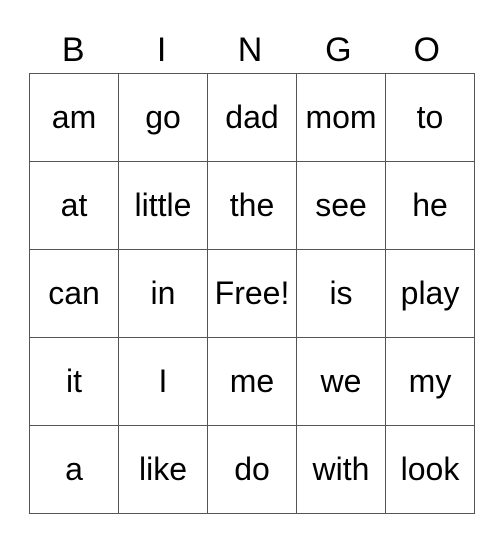 Image resolution: width=500 pixels, height=544 pixels. I want to click on card-cell: me, so click(252, 381).